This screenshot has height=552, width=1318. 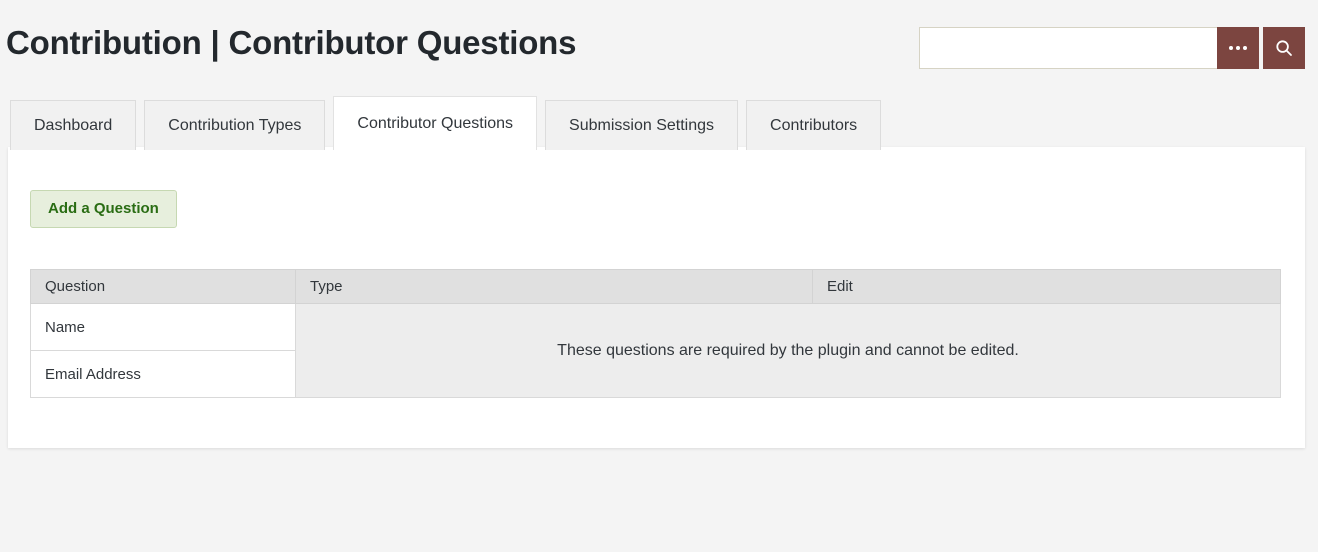 What do you see at coordinates (1068, 48) in the screenshot?
I see `search-input` at bounding box center [1068, 48].